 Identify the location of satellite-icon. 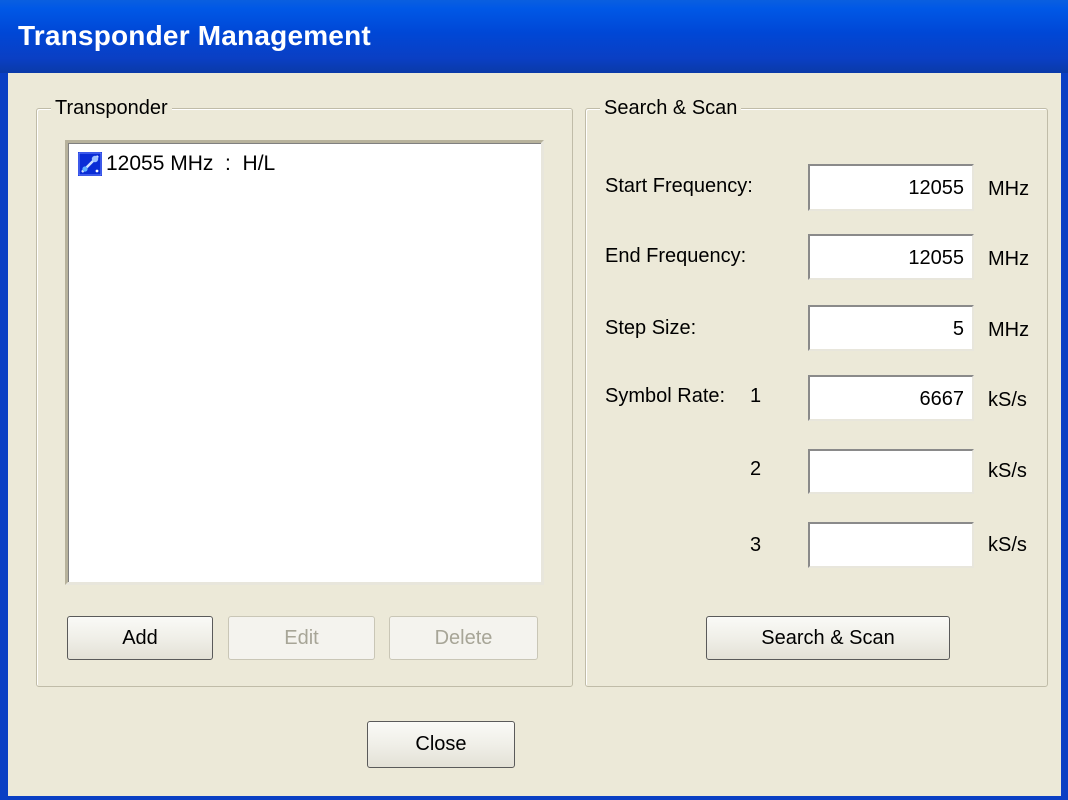
(90, 164).